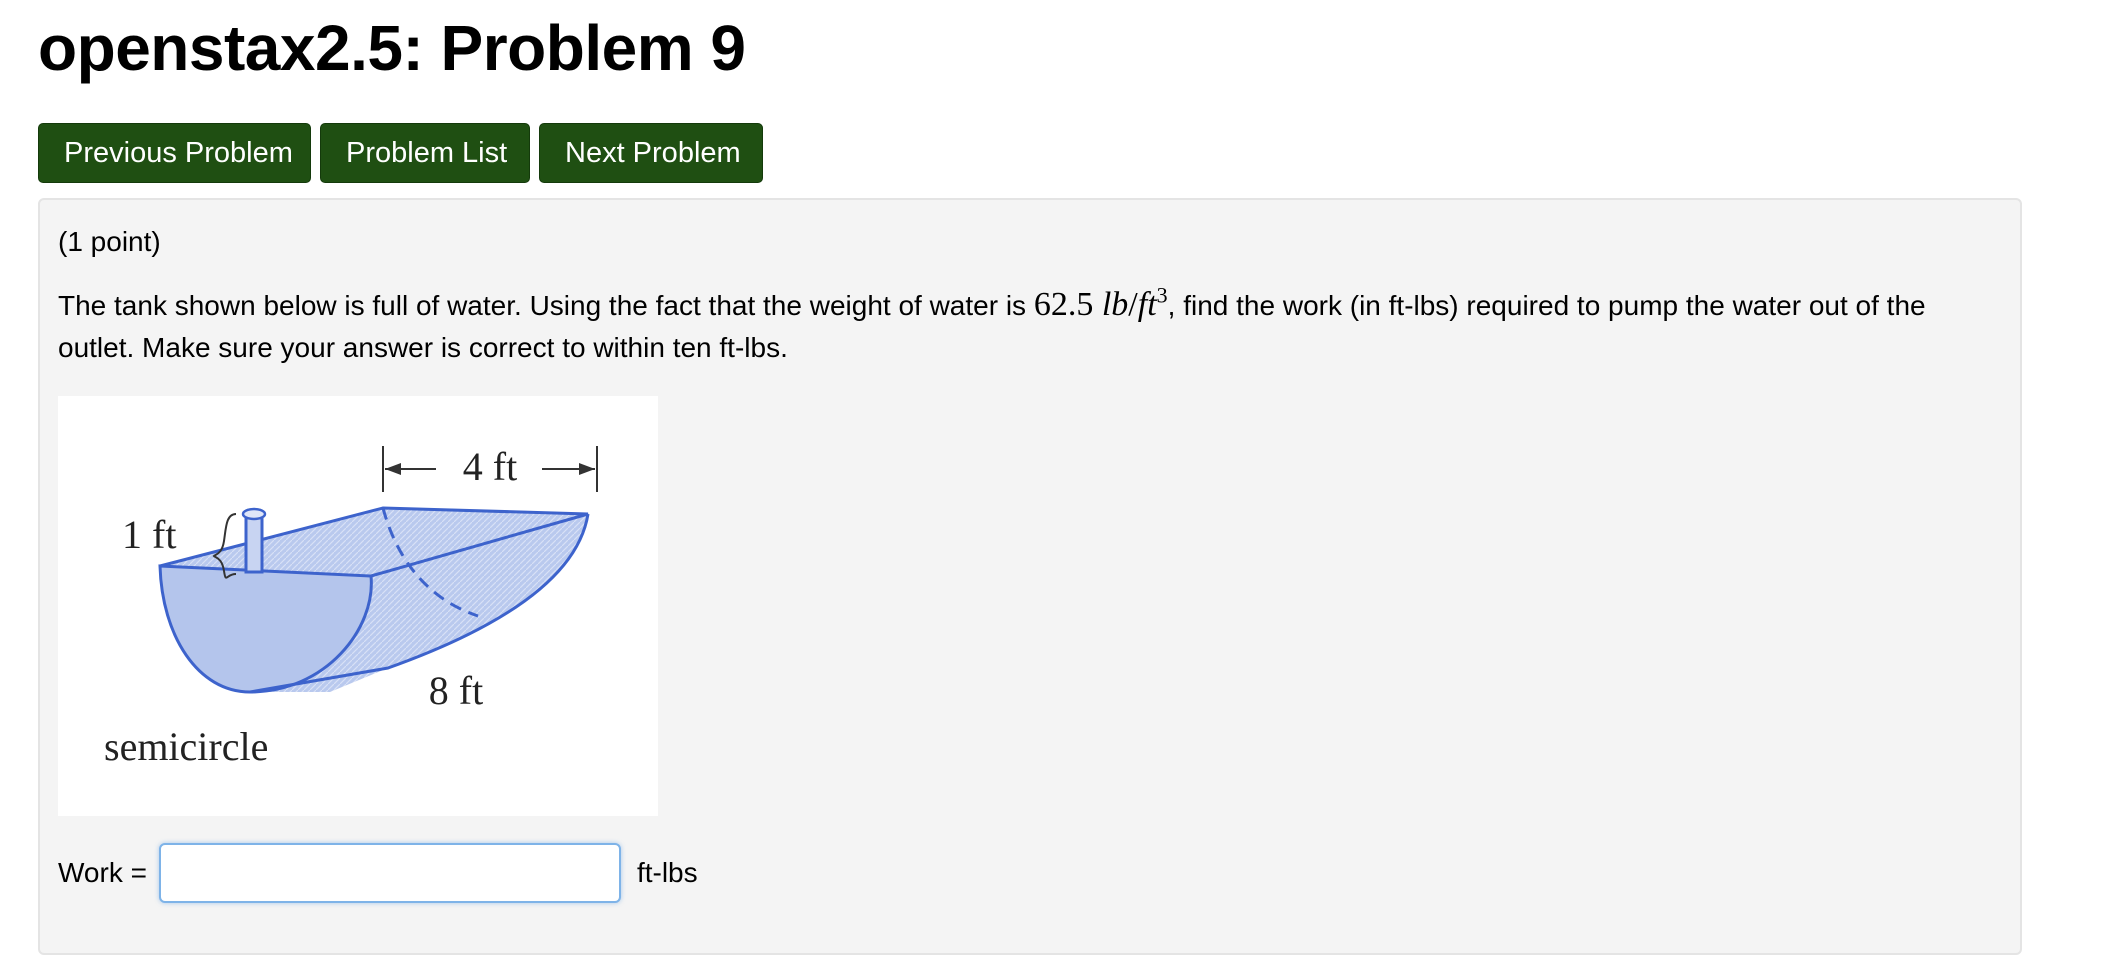 This screenshot has height=969, width=2102. I want to click on work-unit-label: ft-lbs, so click(667, 872).